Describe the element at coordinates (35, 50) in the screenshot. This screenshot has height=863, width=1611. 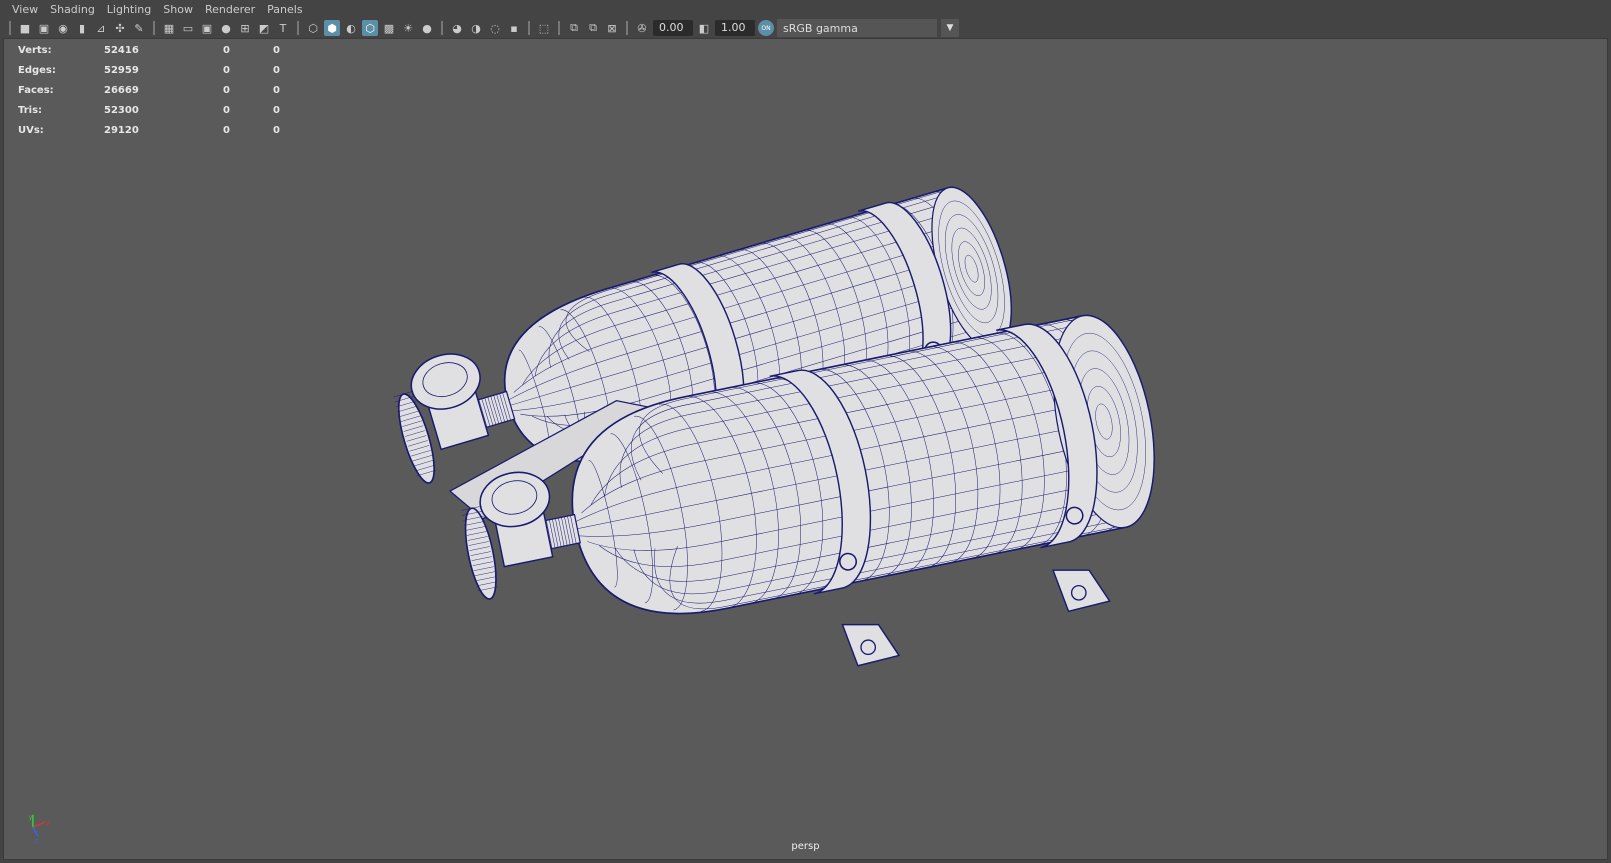
I see `stat-label: Verts:` at that location.